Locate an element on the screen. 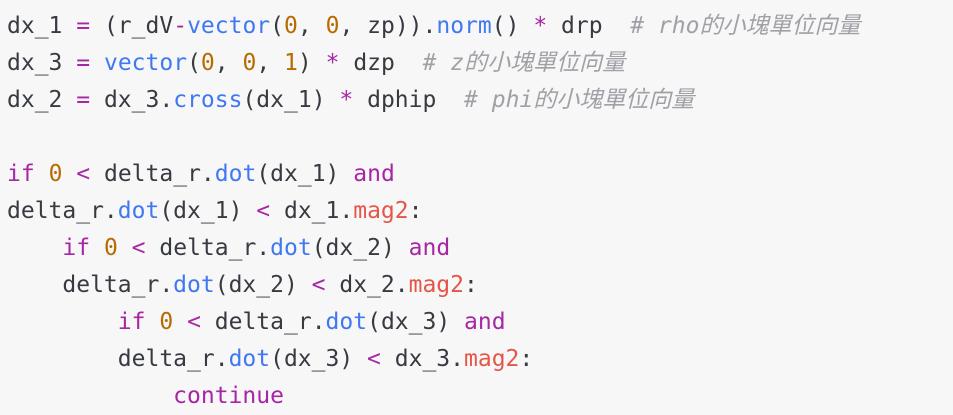  function-token: norm is located at coordinates (464, 26).